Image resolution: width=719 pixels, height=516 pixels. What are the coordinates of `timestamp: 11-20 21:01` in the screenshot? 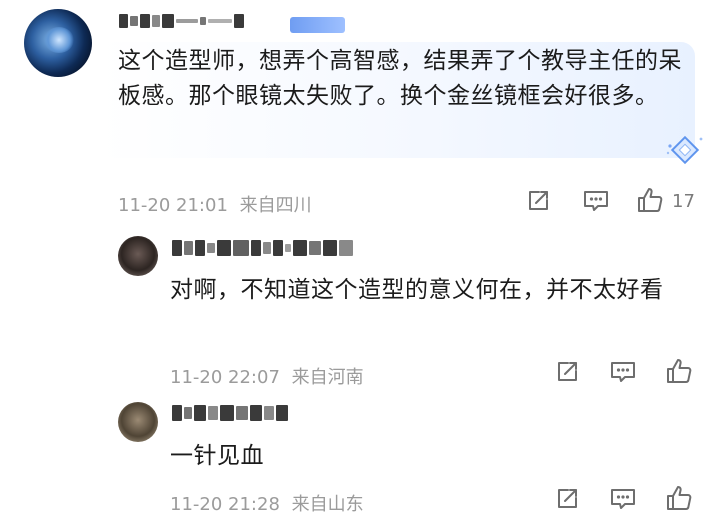 It's located at (173, 205).